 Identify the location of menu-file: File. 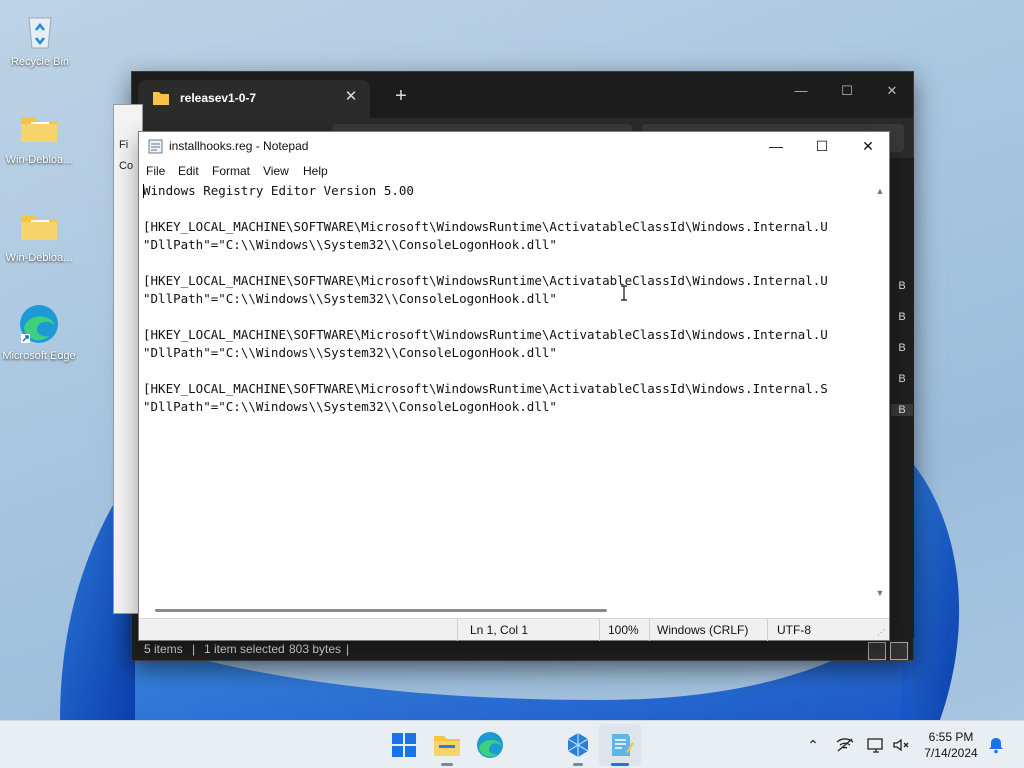
(155, 171).